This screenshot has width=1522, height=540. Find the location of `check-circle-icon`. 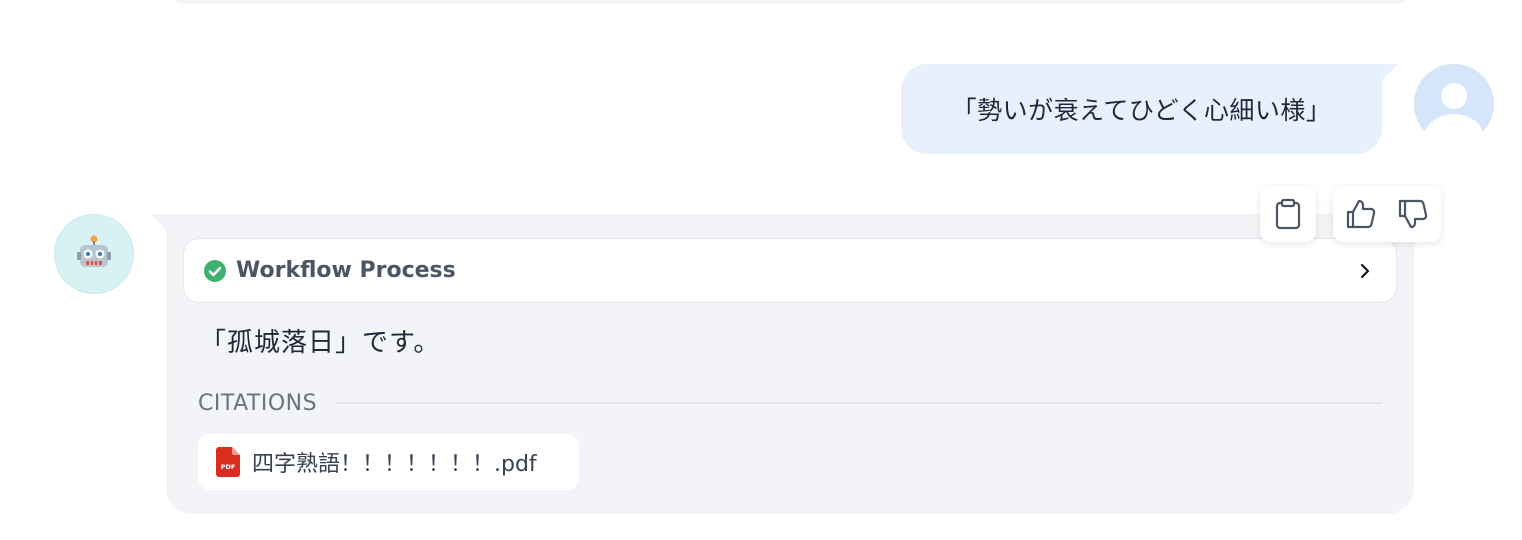

check-circle-icon is located at coordinates (215, 270).